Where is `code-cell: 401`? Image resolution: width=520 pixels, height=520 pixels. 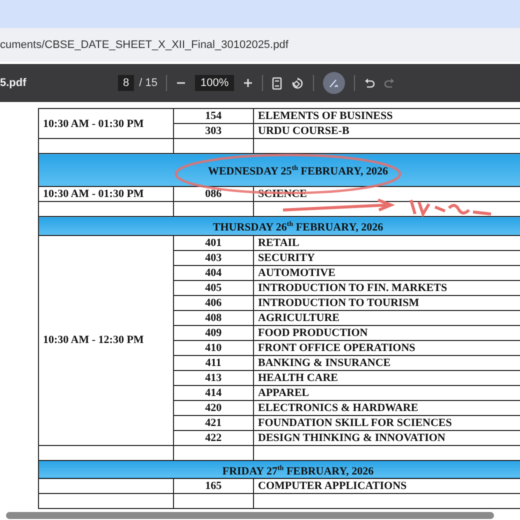
code-cell: 401 is located at coordinates (213, 242).